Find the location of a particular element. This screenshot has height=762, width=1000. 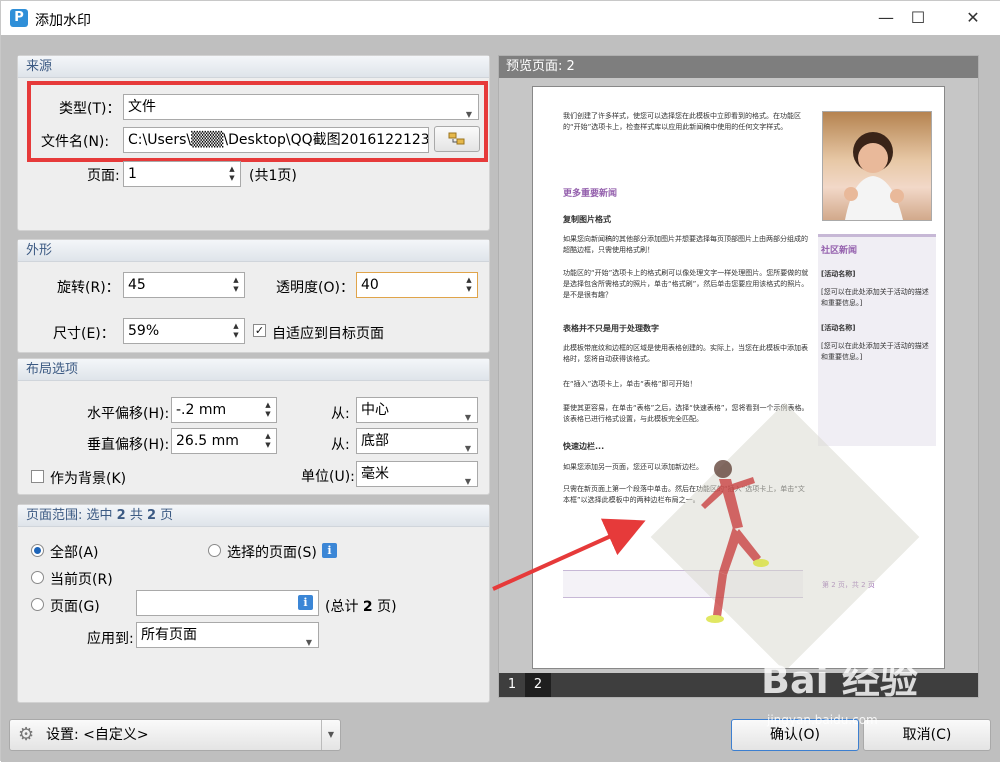

current-page-label: 当前页(R) is located at coordinates (81, 580).